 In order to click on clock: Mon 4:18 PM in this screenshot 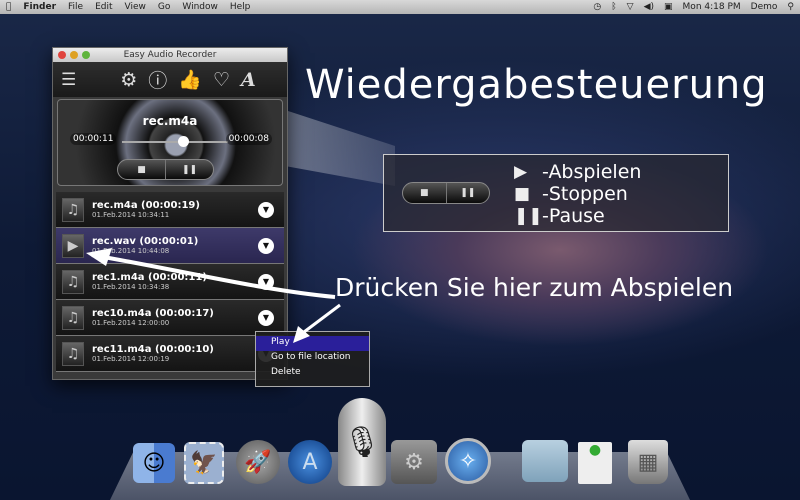, I will do `click(712, 7)`.